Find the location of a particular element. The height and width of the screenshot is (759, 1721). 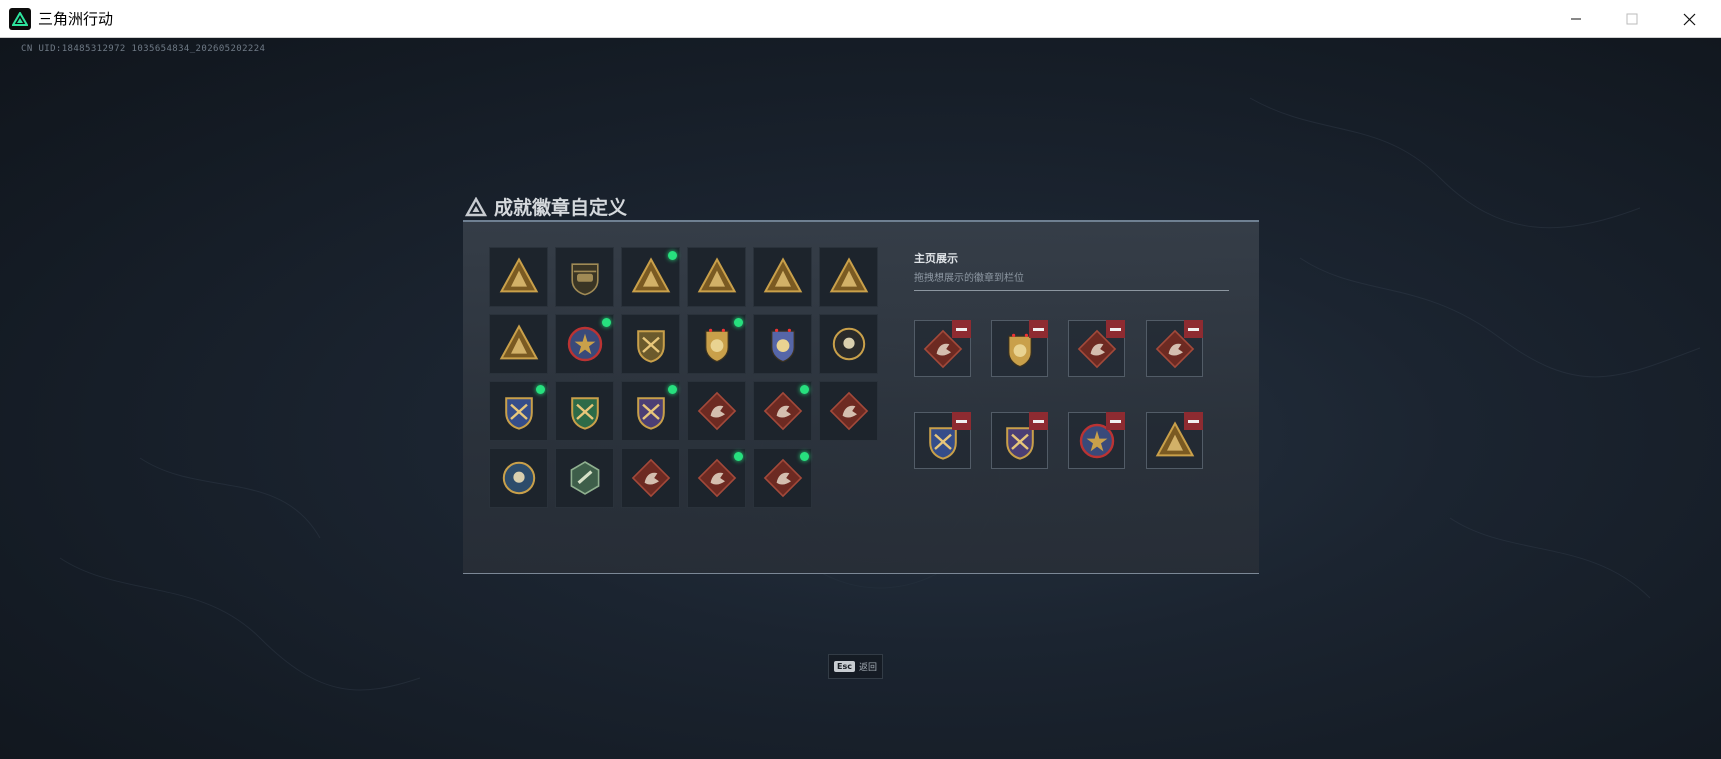

minimize-icon is located at coordinates (1576, 19).